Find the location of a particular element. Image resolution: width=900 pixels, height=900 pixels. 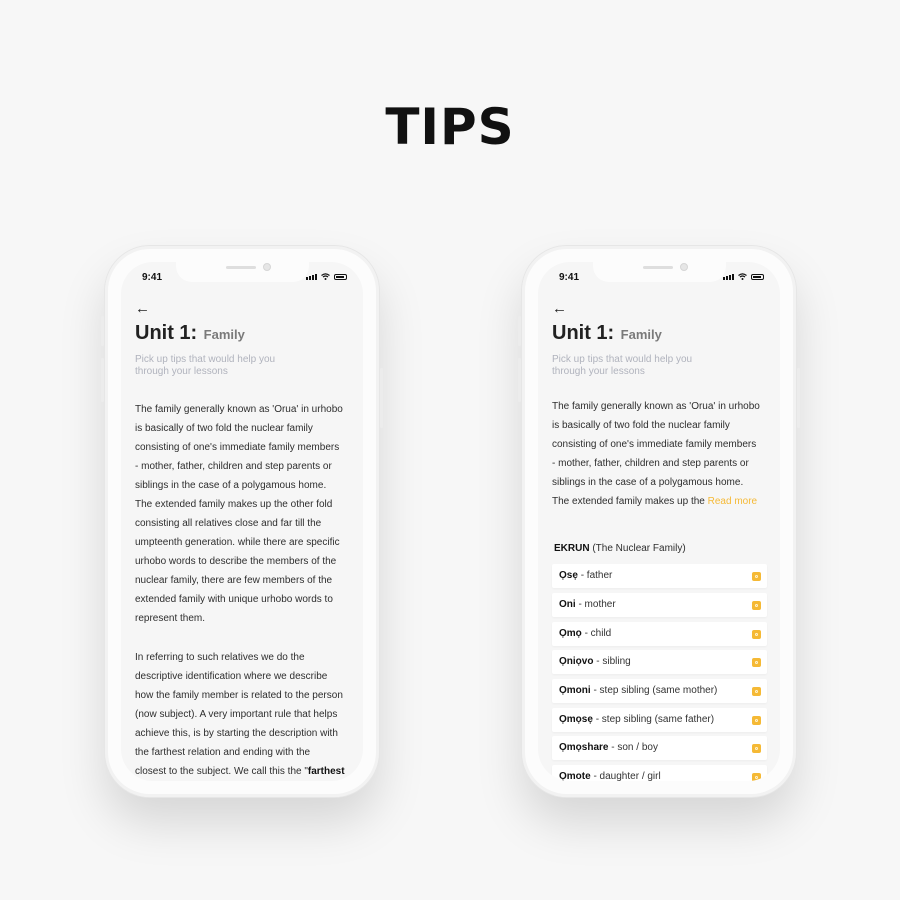

word-meaning: - child is located at coordinates (598, 633).